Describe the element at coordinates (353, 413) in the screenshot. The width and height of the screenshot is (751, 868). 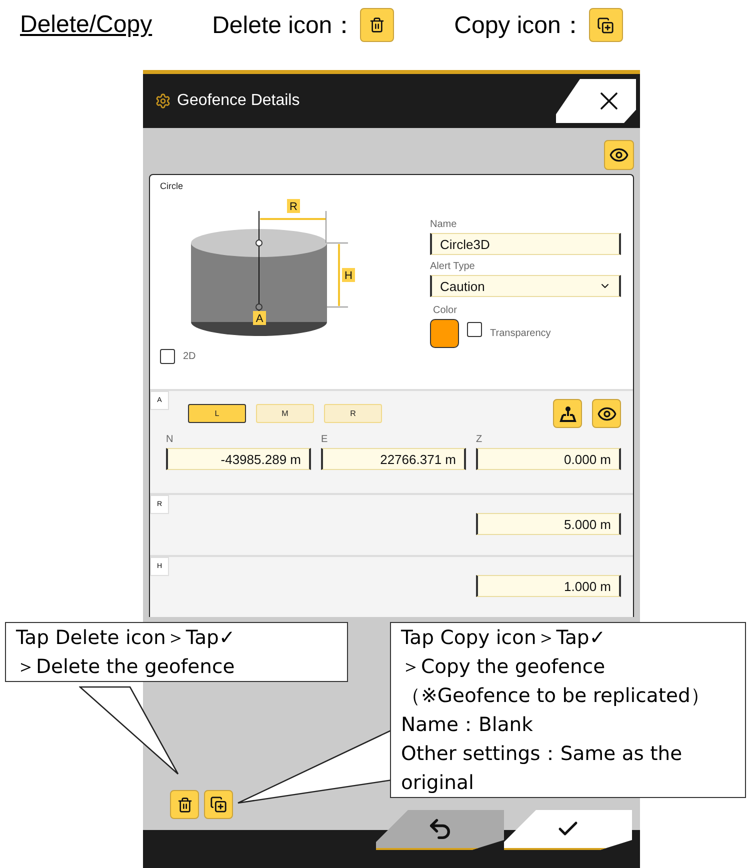
I see `mode-button: R` at that location.